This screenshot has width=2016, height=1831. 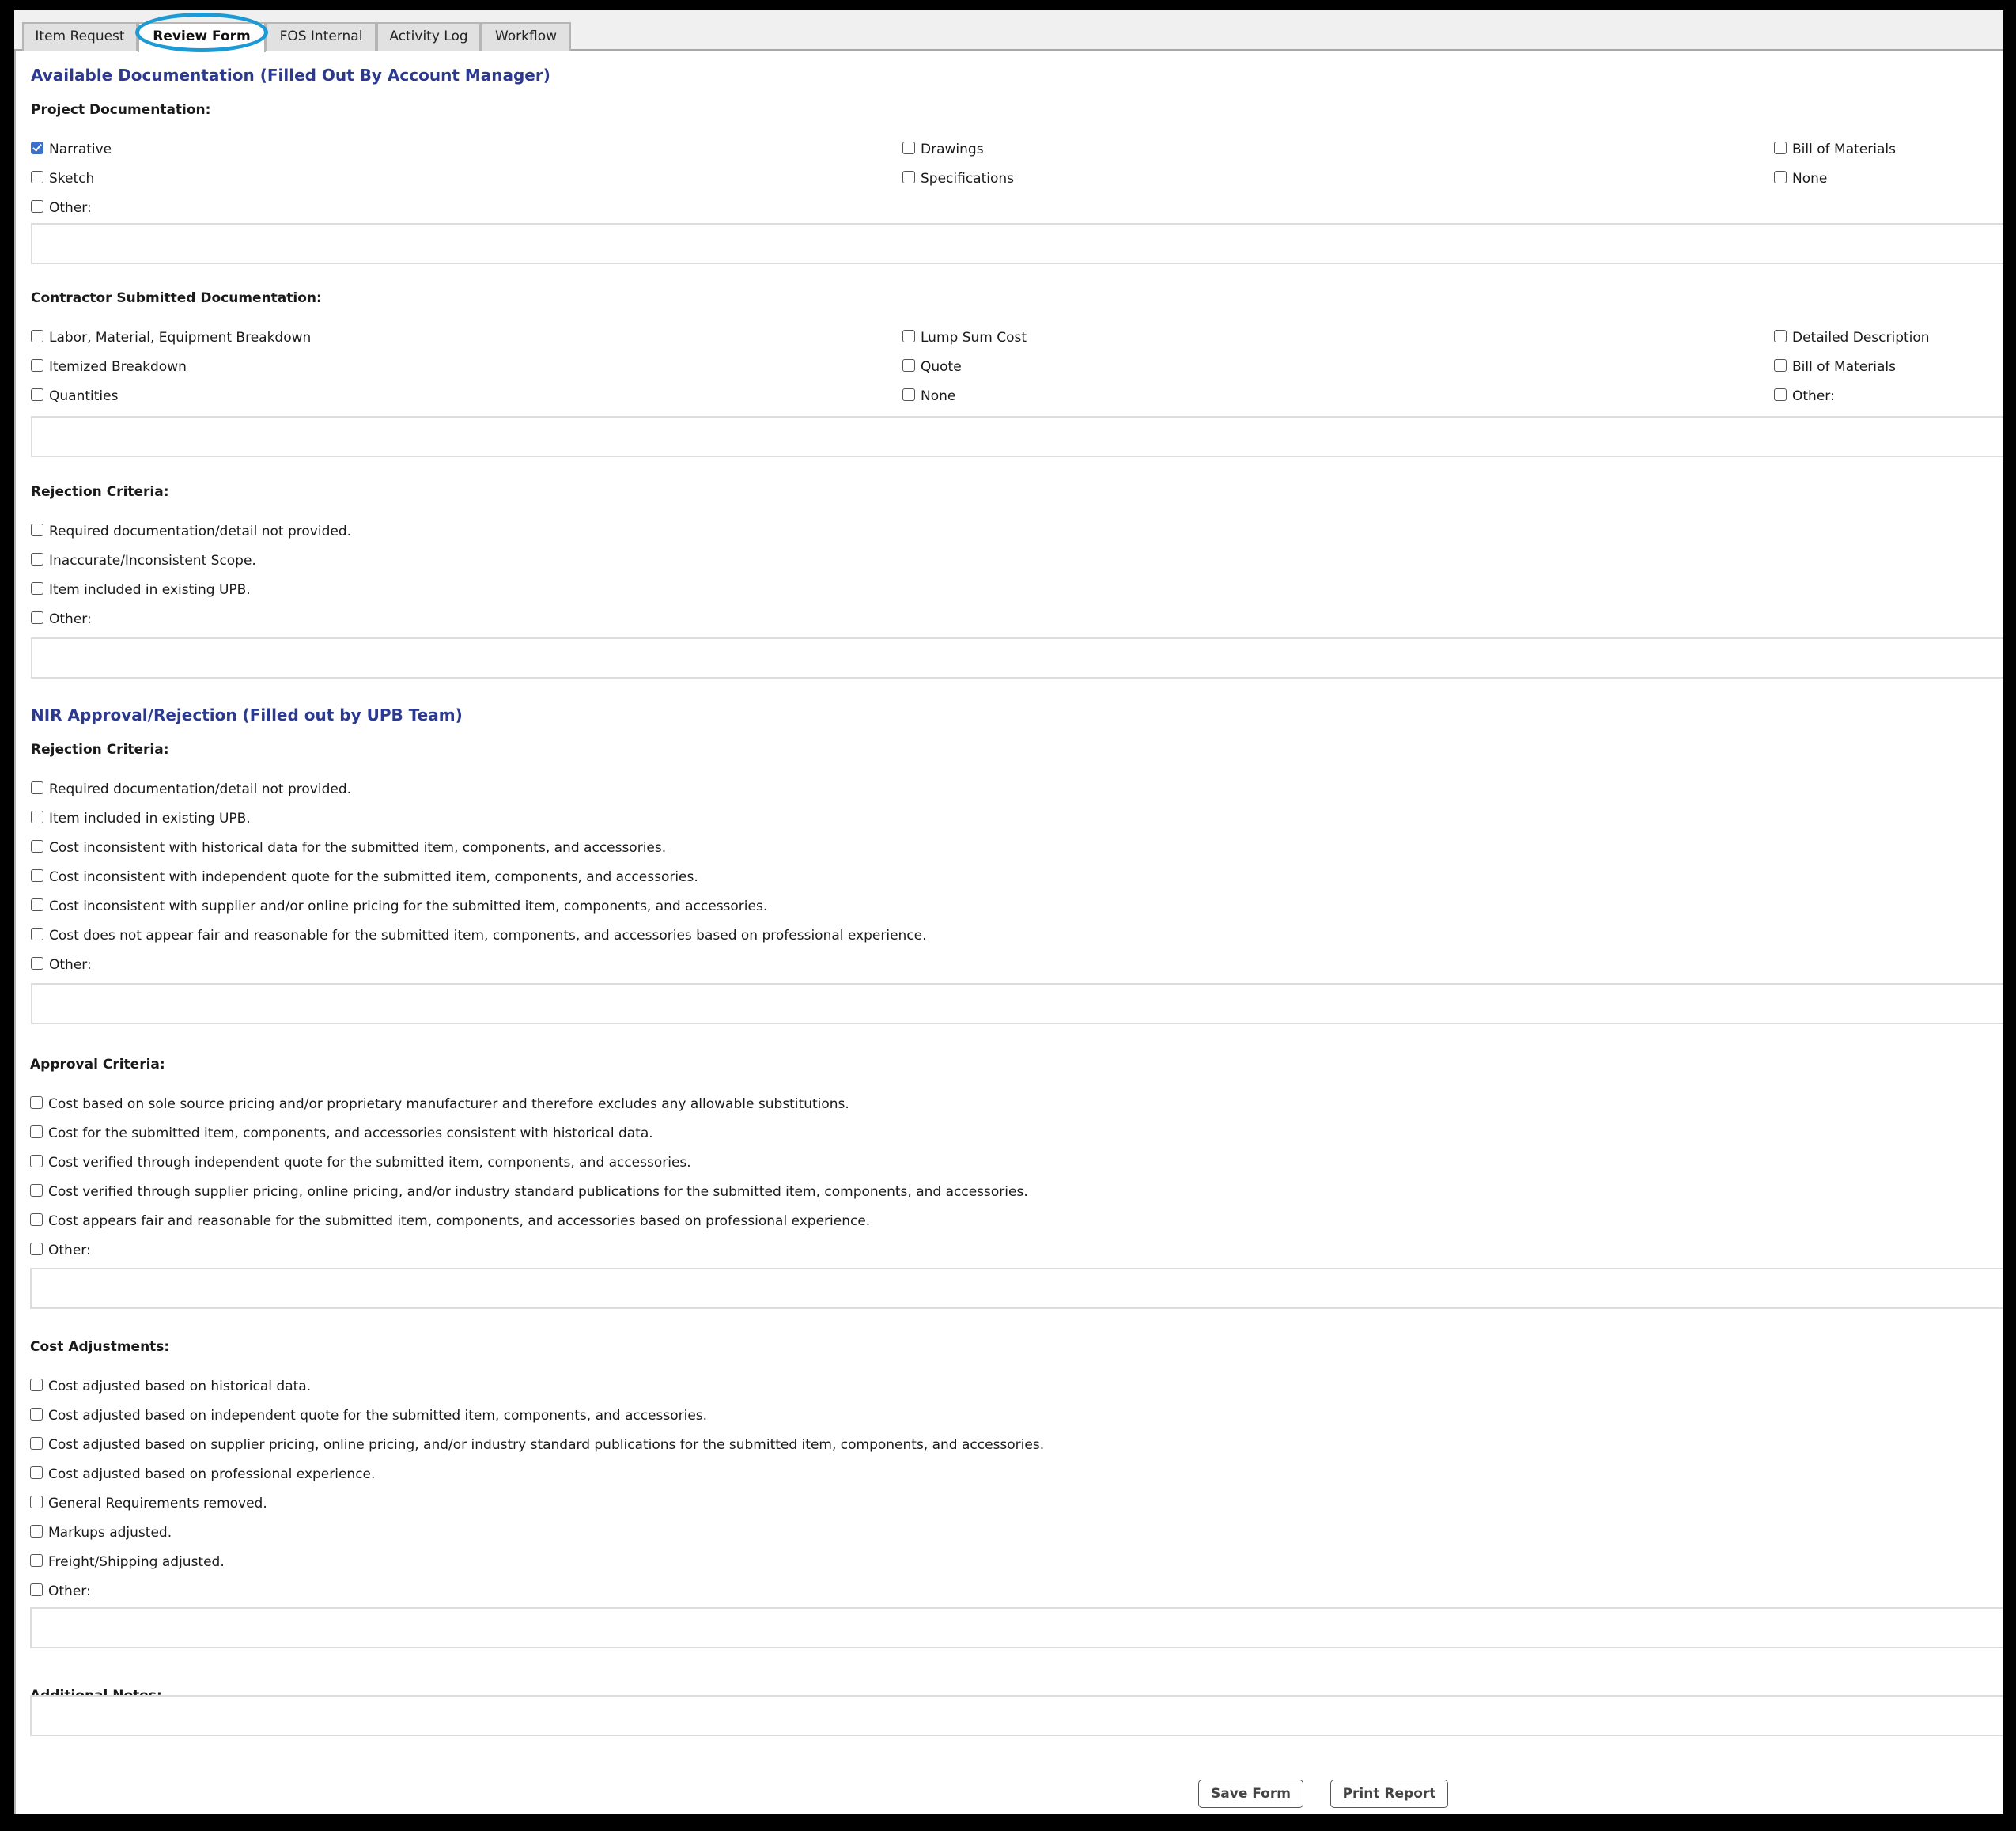 I want to click on checkbox-quote: Quote, so click(x=932, y=367).